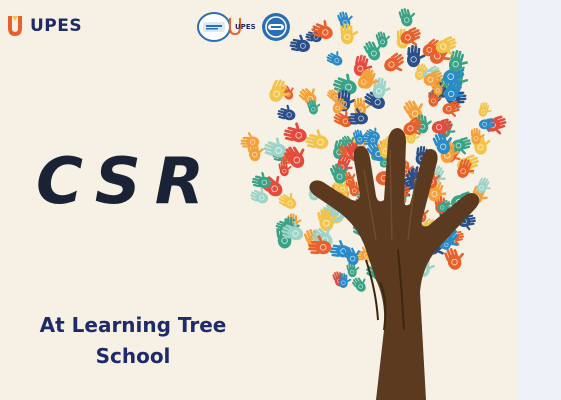 The height and width of the screenshot is (400, 561). I want to click on brand-name: UPES, so click(56, 26).